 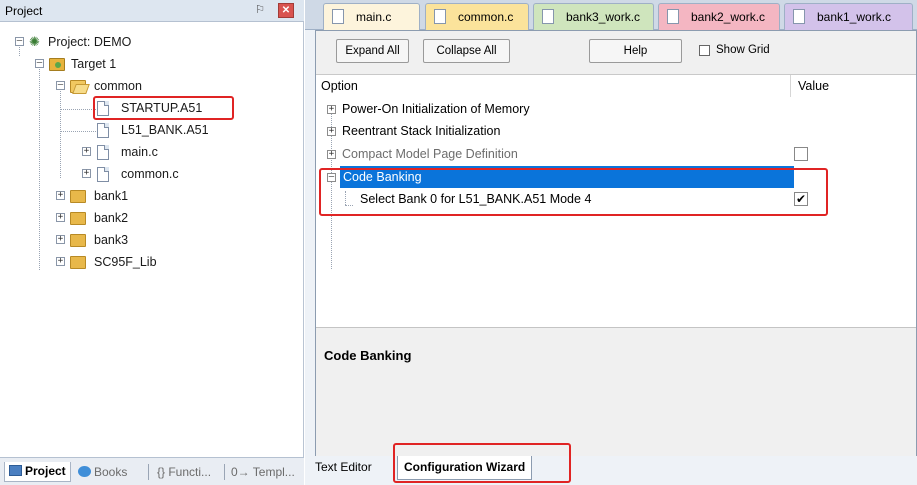 I want to click on tree-item-file-startup: STARTUP.A51, so click(x=150, y=108).